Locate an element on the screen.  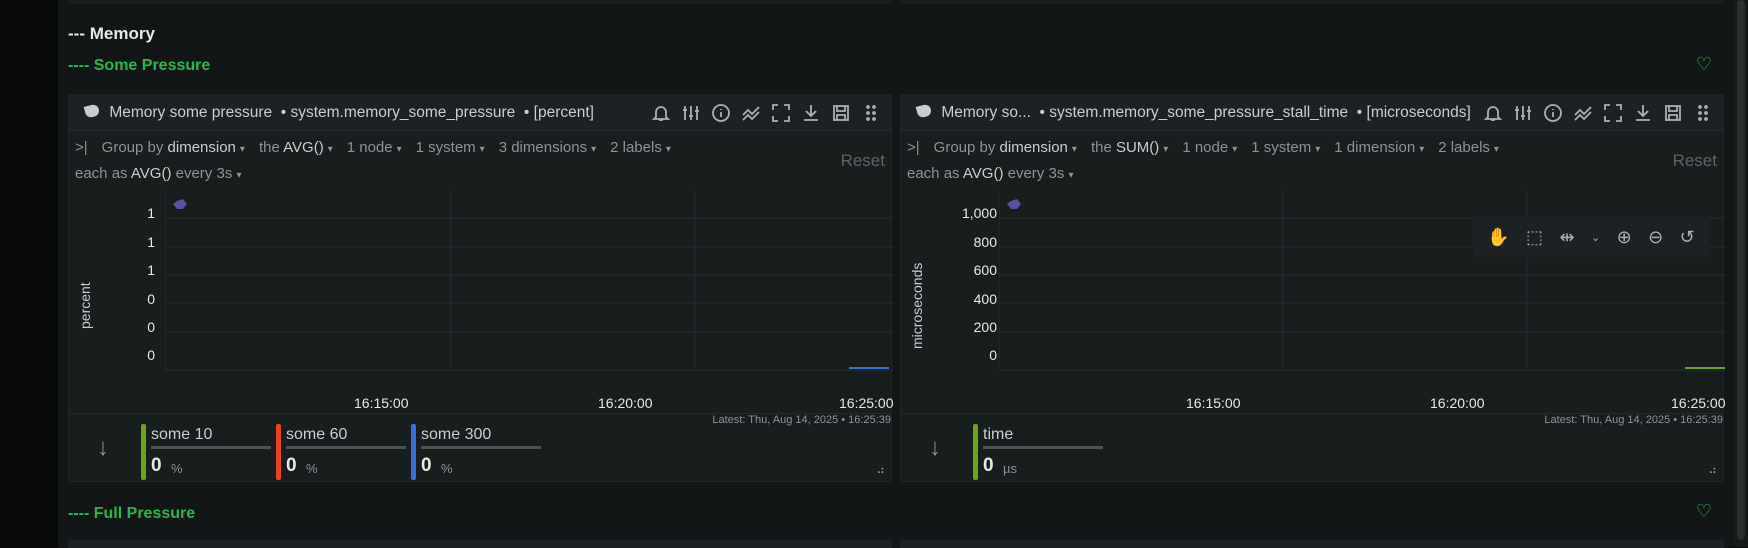
select-area-icon: ⬚ is located at coordinates (1534, 237).